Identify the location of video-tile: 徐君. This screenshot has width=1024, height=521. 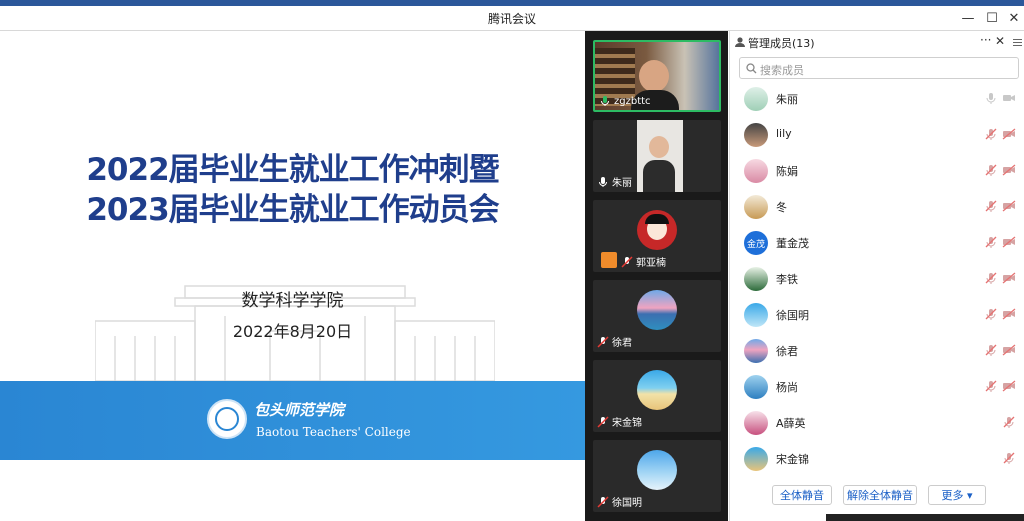
(657, 316).